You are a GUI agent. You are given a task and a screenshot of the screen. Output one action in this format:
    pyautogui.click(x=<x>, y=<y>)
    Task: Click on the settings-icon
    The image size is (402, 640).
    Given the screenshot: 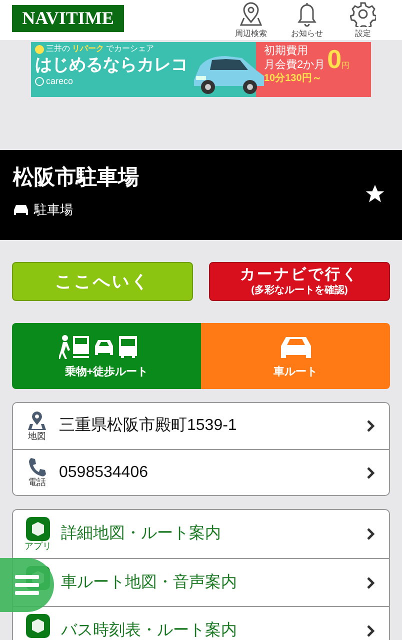 What is the action you would take?
    pyautogui.click(x=363, y=14)
    